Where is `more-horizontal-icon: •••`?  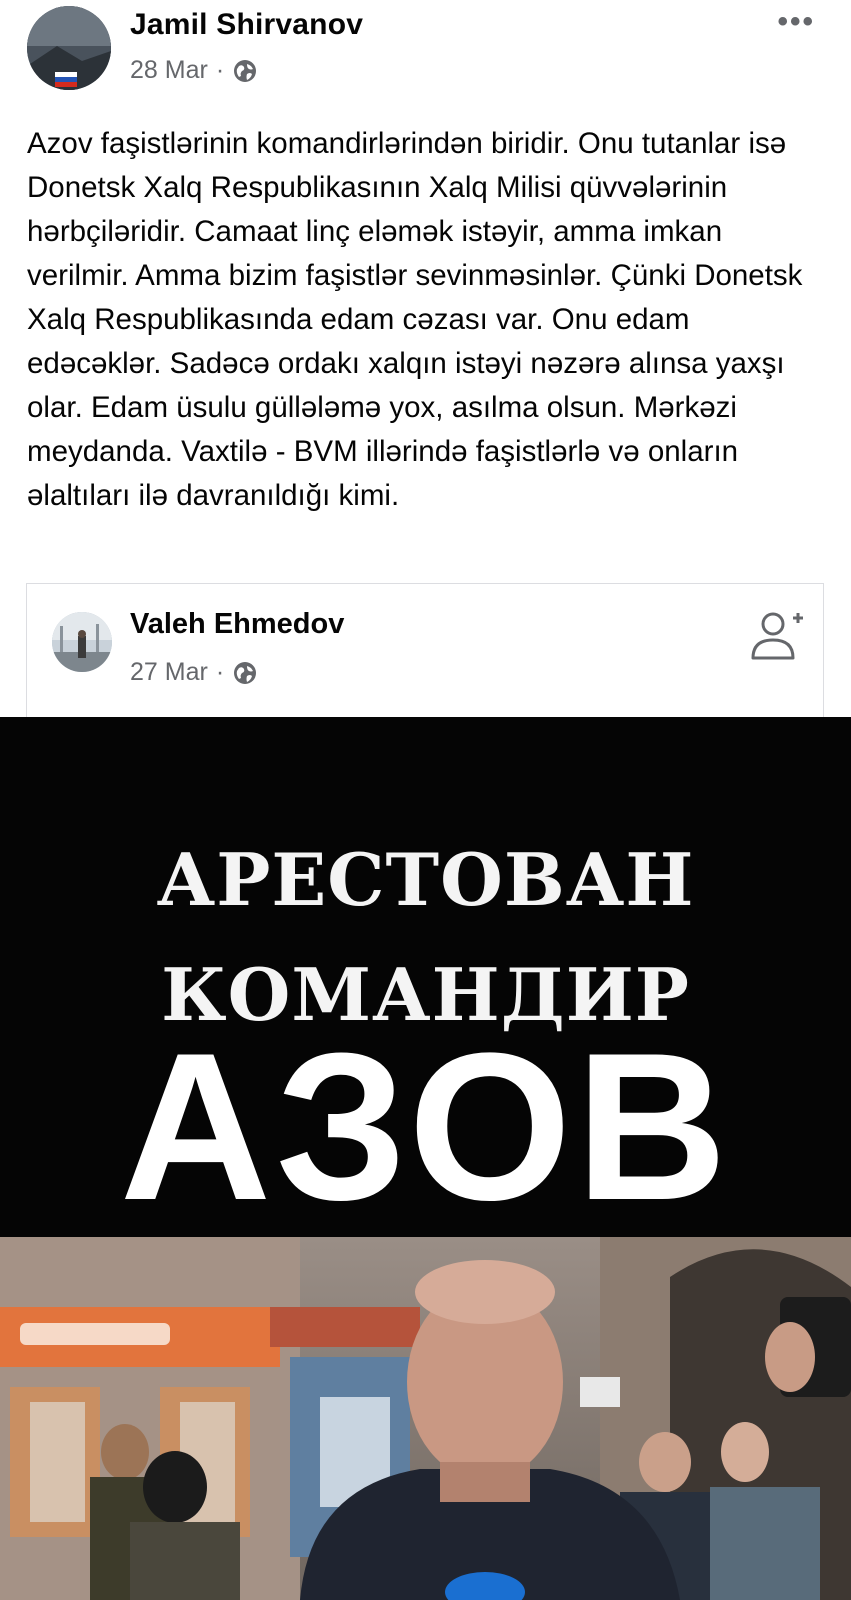
more-horizontal-icon: ••• is located at coordinates (796, 22).